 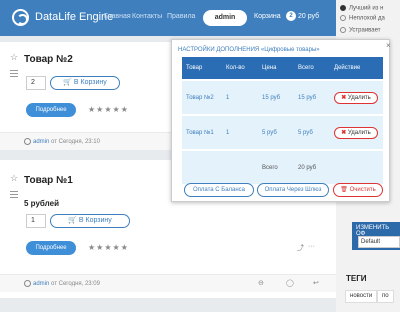 What do you see at coordinates (311, 246) in the screenshot?
I see `more-dots-icon: ···` at bounding box center [311, 246].